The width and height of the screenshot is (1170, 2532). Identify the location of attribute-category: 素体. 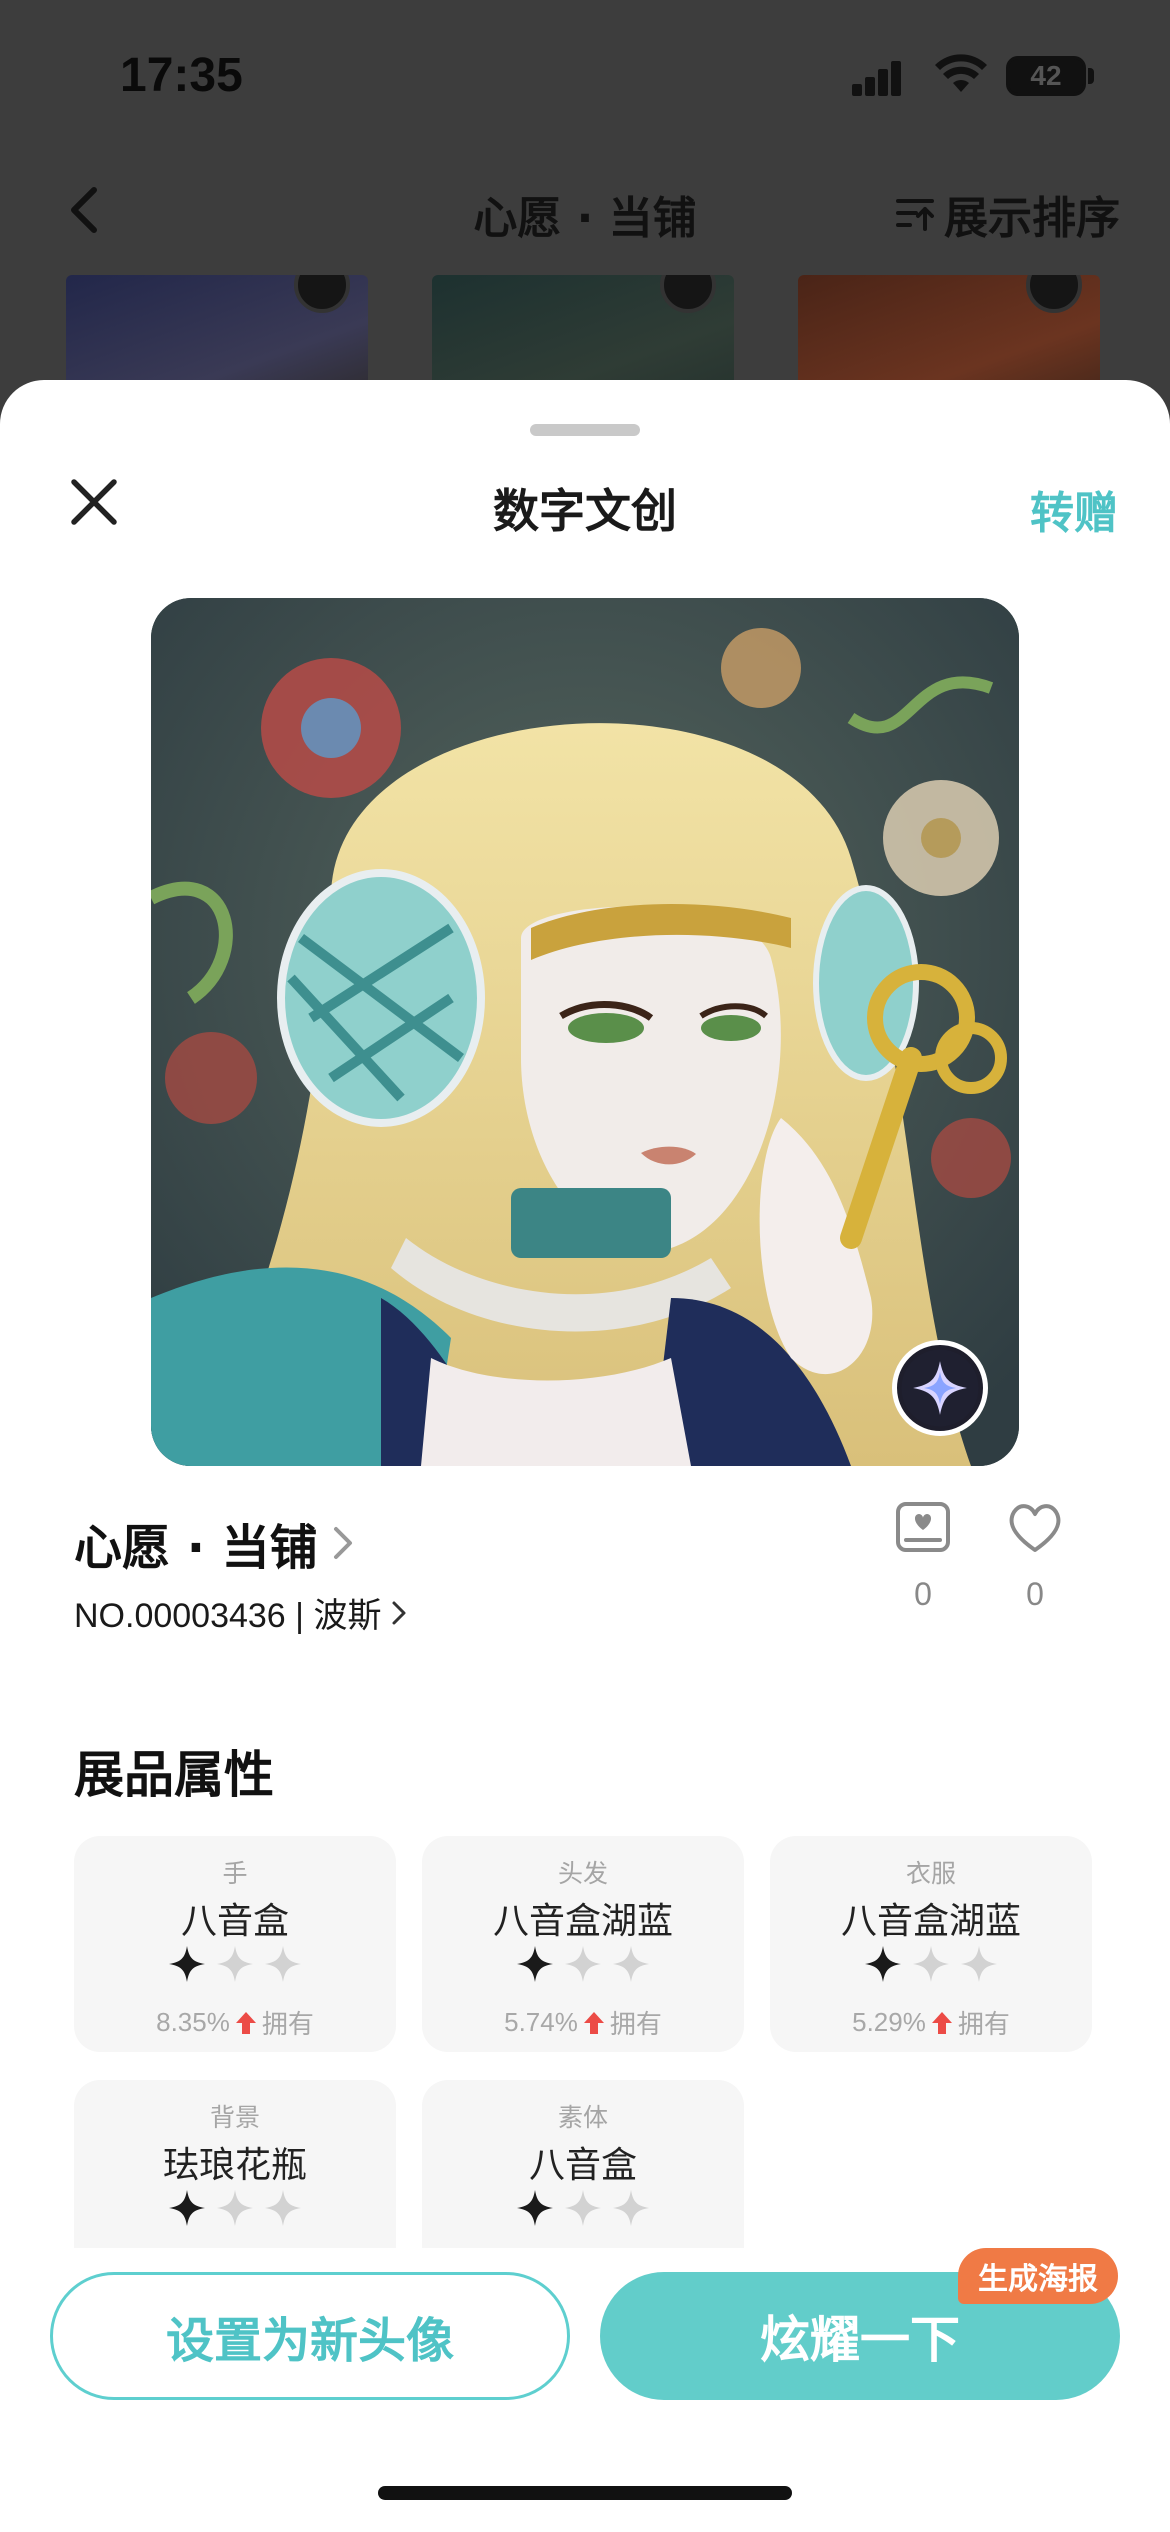
(582, 2117).